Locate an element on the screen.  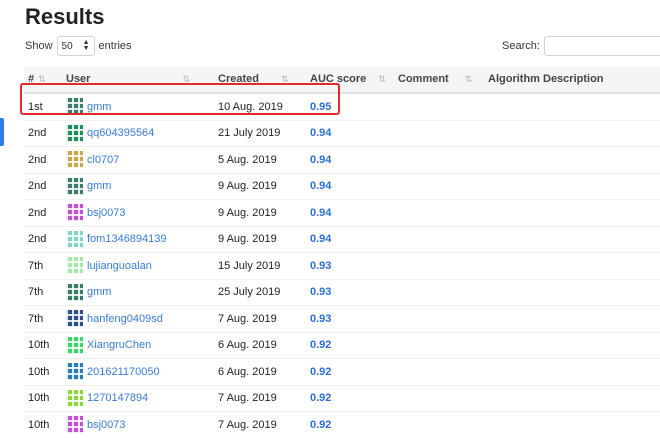
table-row: 2nd cl0707 5 Aug. 2019 0.94 is located at coordinates (342, 159).